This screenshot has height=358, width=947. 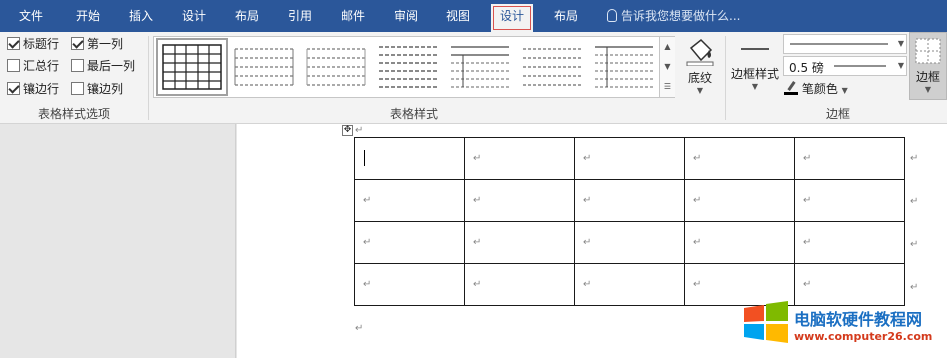 What do you see at coordinates (700, 52) in the screenshot?
I see `paint-bucket-icon` at bounding box center [700, 52].